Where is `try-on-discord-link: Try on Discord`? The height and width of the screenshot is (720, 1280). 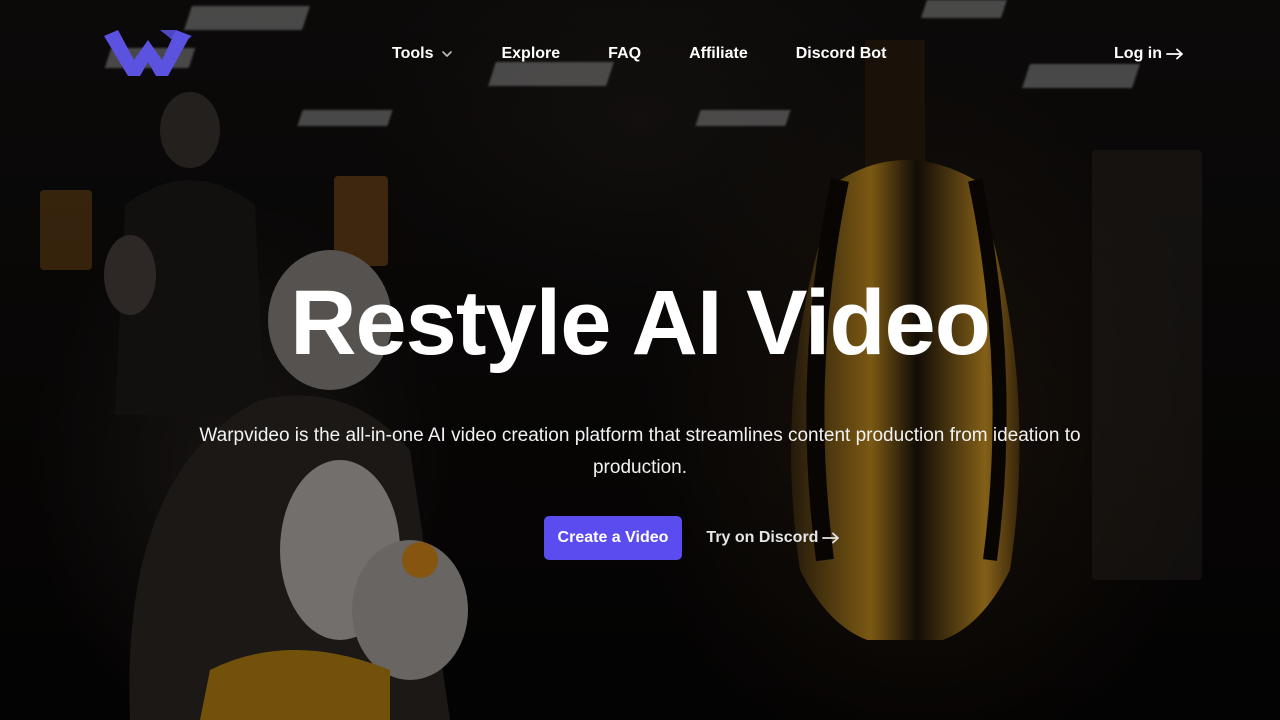 try-on-discord-link: Try on Discord is located at coordinates (773, 538).